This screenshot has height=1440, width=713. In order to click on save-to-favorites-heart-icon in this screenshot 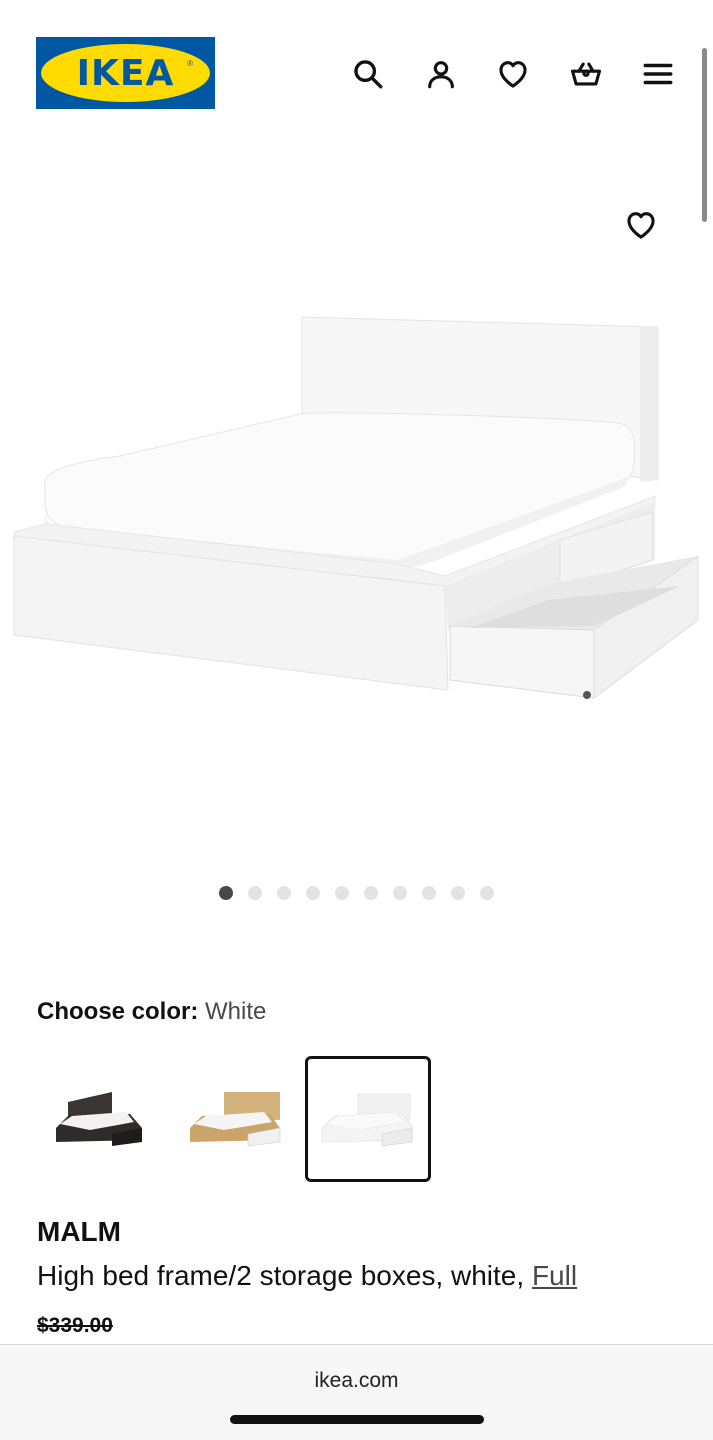, I will do `click(641, 225)`.